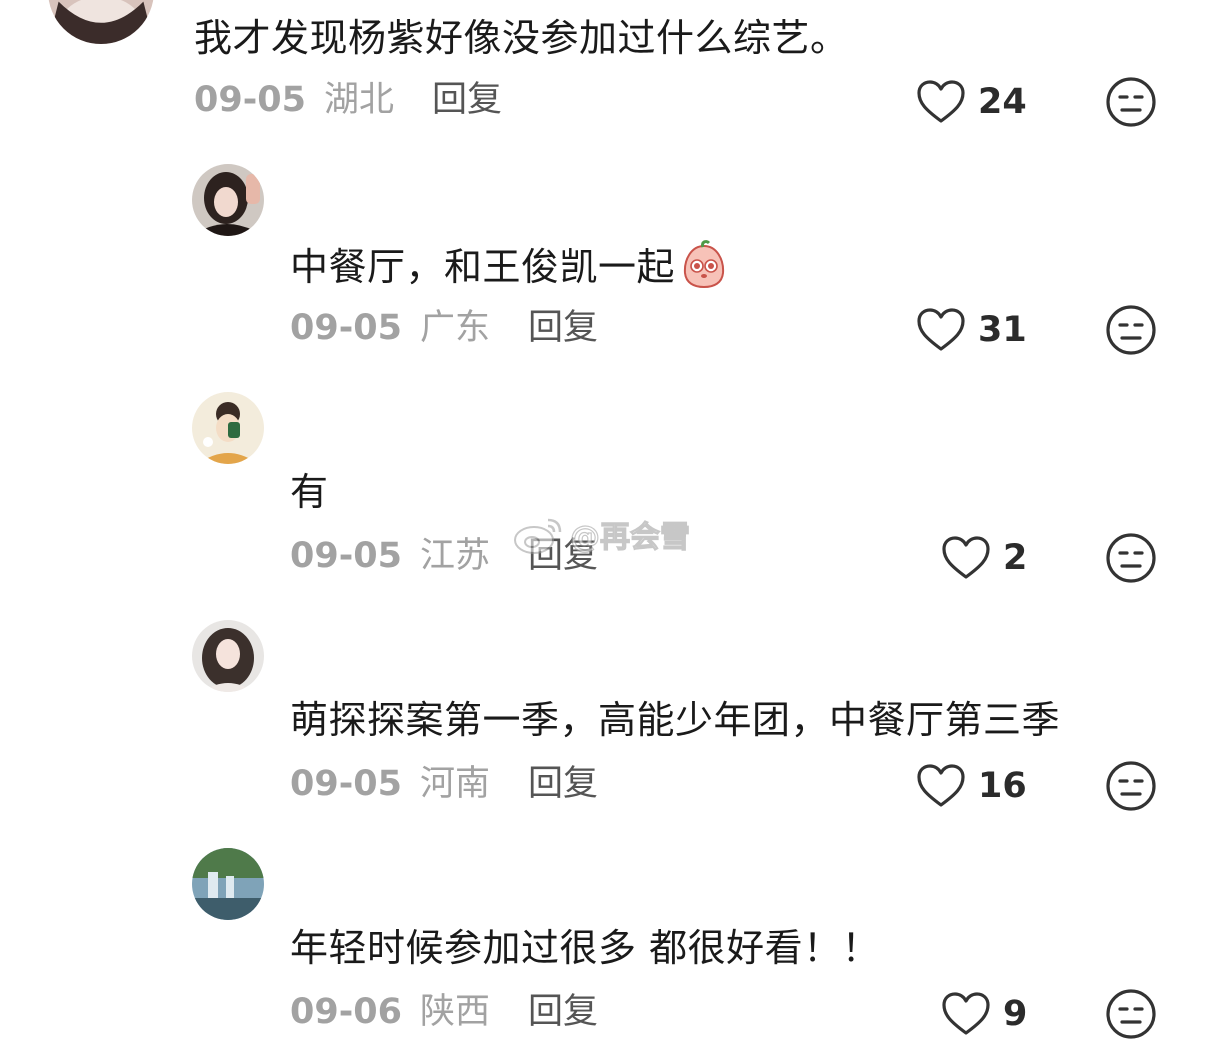 The height and width of the screenshot is (1064, 1206). I want to click on comment-text-content: 中餐厅，和王俊凯一起, so click(483, 267).